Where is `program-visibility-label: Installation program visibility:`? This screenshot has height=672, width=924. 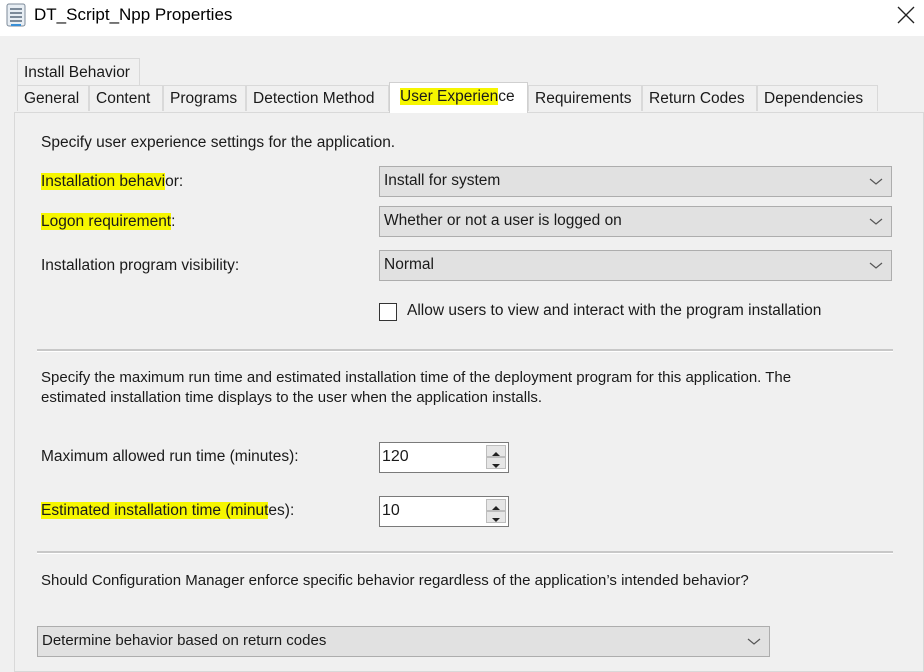
program-visibility-label: Installation program visibility: is located at coordinates (140, 265).